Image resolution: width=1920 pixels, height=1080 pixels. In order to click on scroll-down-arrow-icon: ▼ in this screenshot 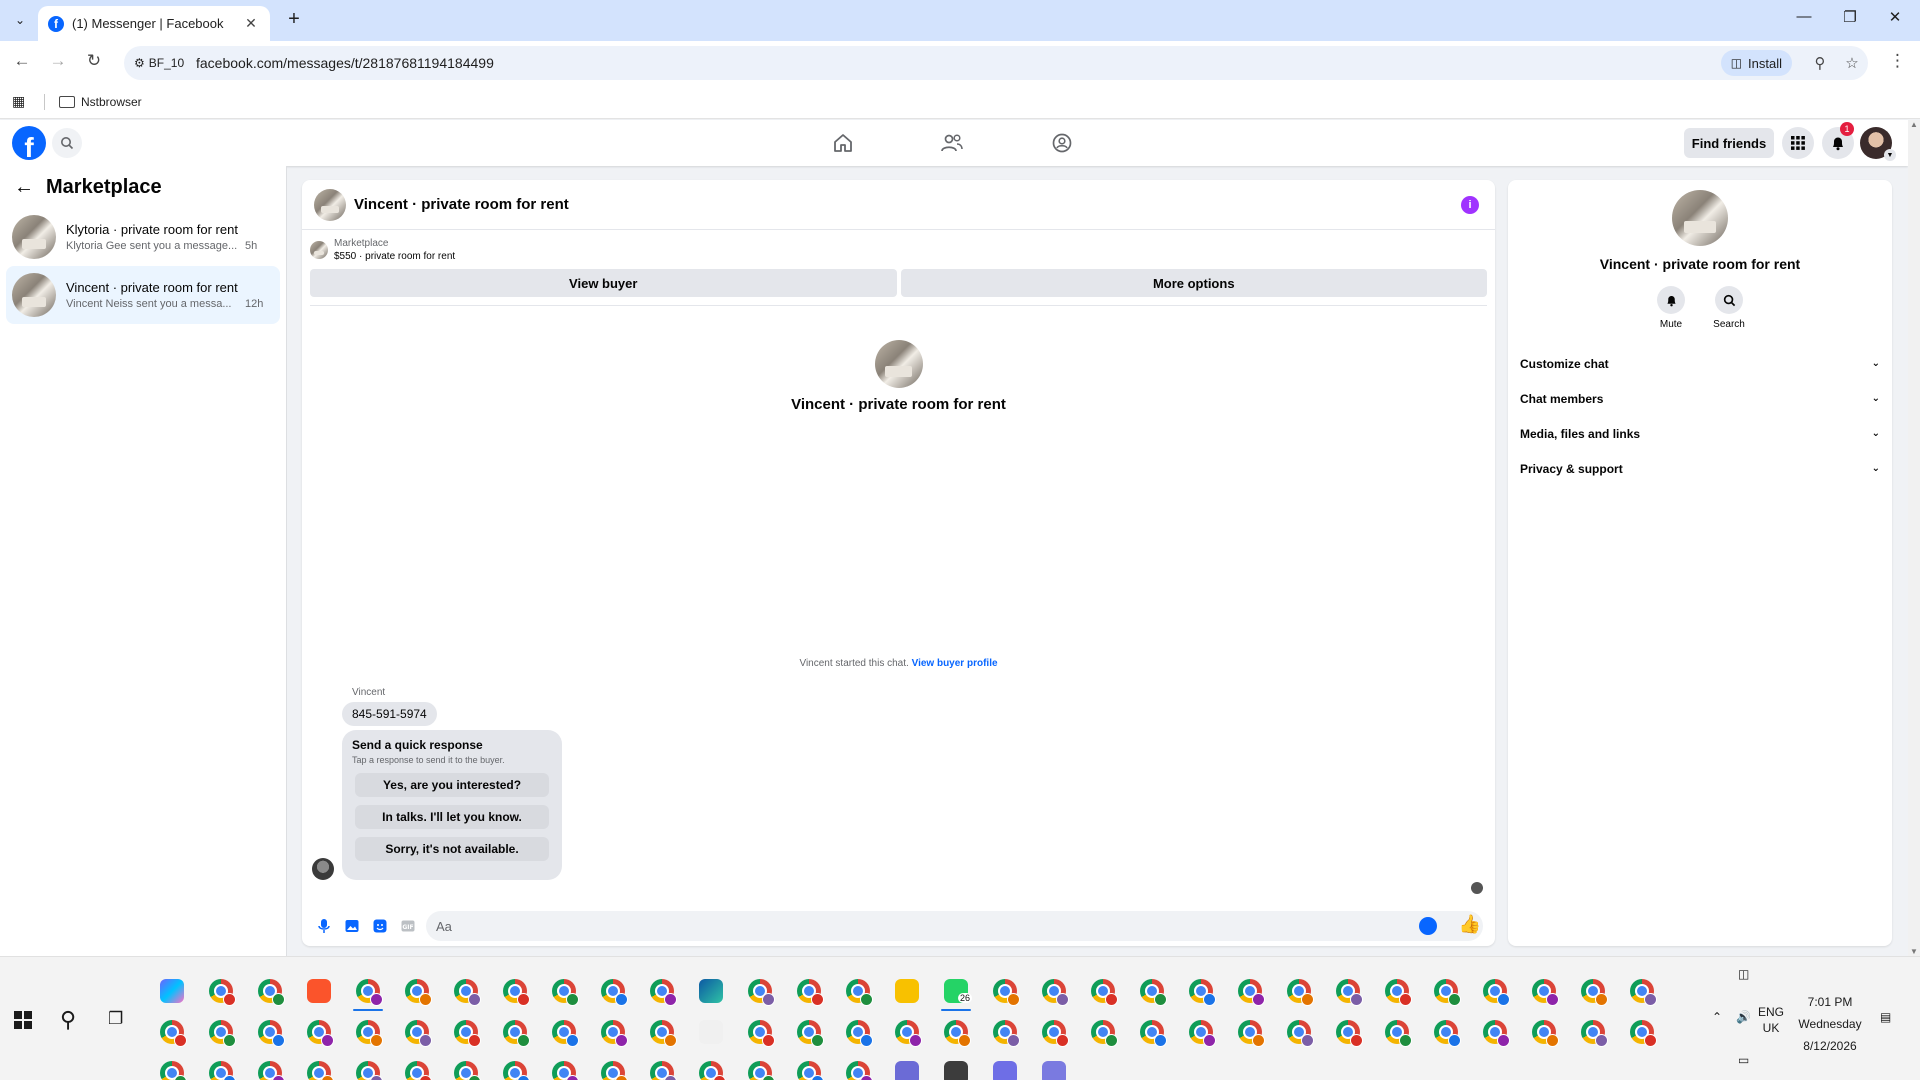, I will do `click(1914, 951)`.